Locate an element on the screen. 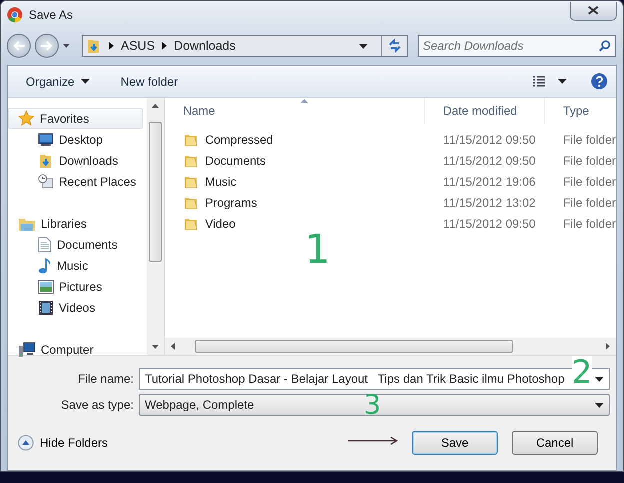 This screenshot has height=483, width=624. nav-item: Music is located at coordinates (78, 265).